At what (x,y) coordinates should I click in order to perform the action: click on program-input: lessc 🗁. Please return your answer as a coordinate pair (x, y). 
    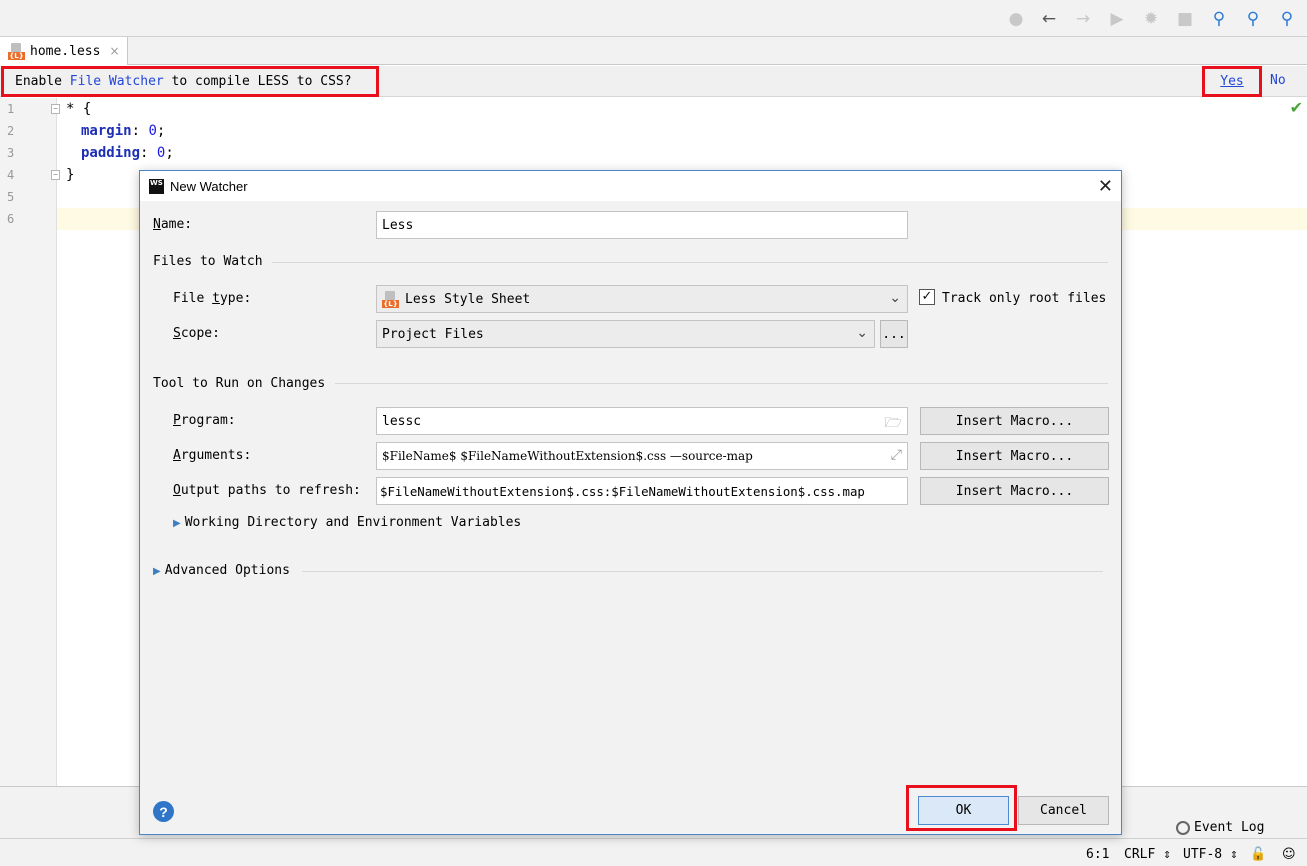
    Looking at the image, I should click on (642, 421).